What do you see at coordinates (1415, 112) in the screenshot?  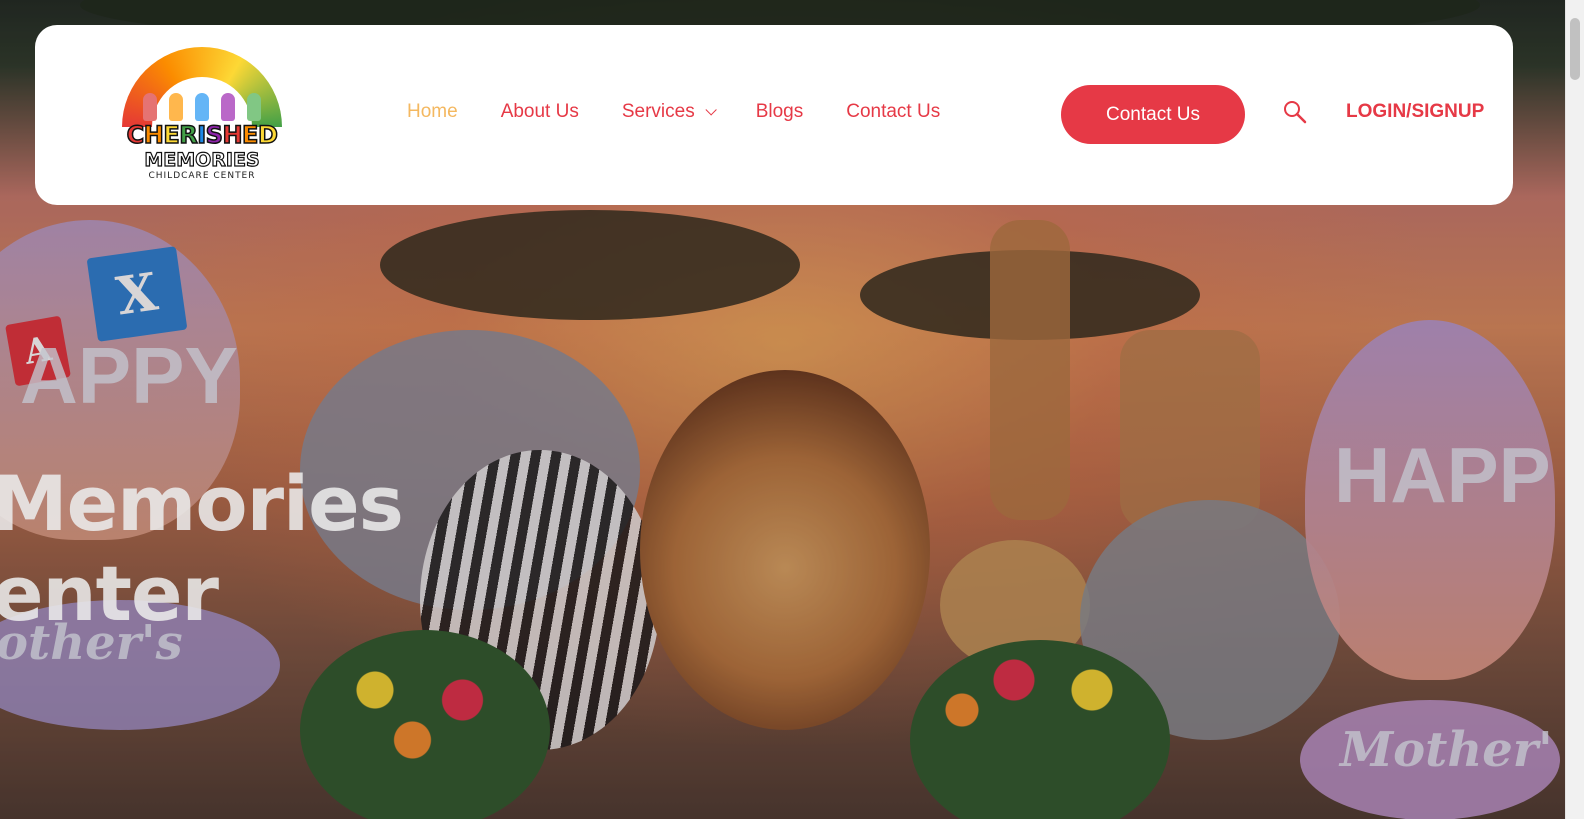 I see `login-signup-link: LOGIN/SIGNUP` at bounding box center [1415, 112].